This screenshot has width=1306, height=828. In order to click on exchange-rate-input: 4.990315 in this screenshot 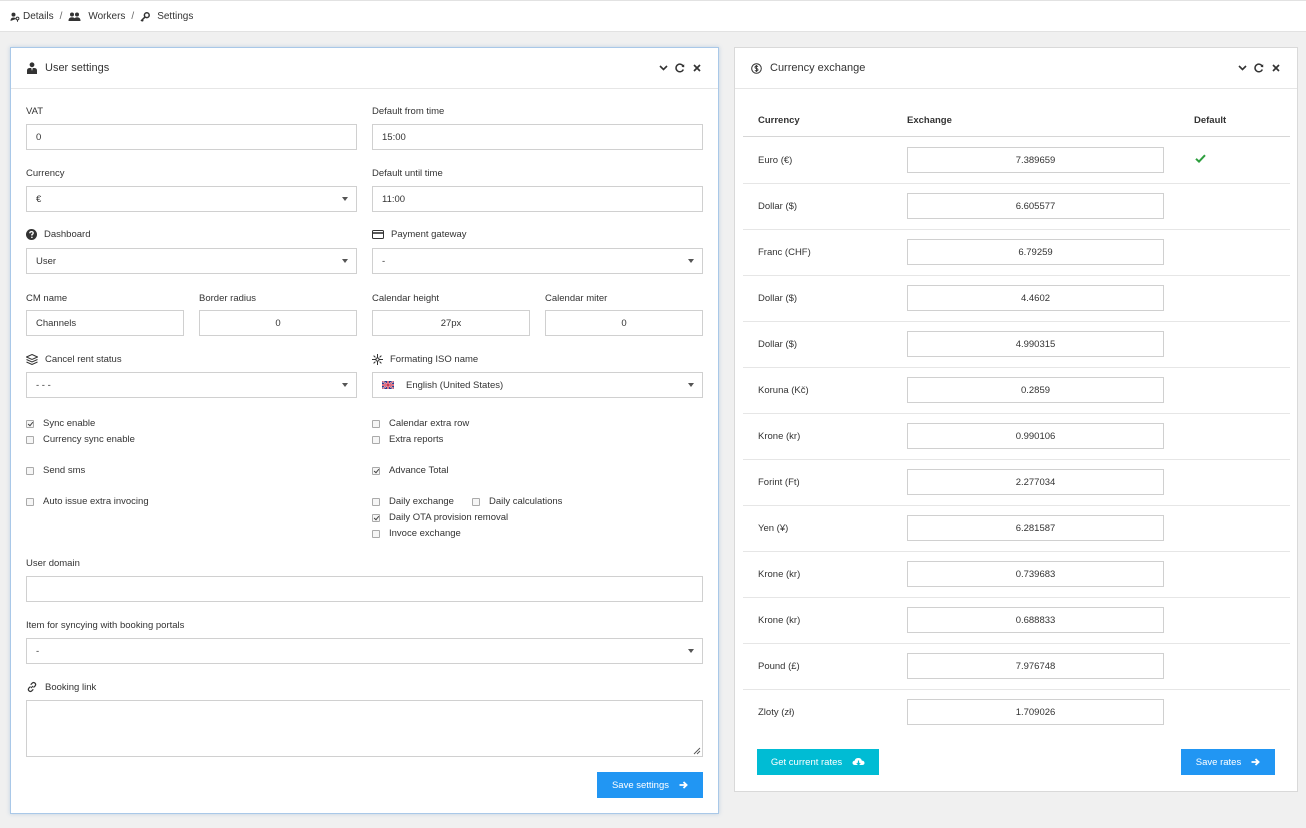, I will do `click(1035, 344)`.